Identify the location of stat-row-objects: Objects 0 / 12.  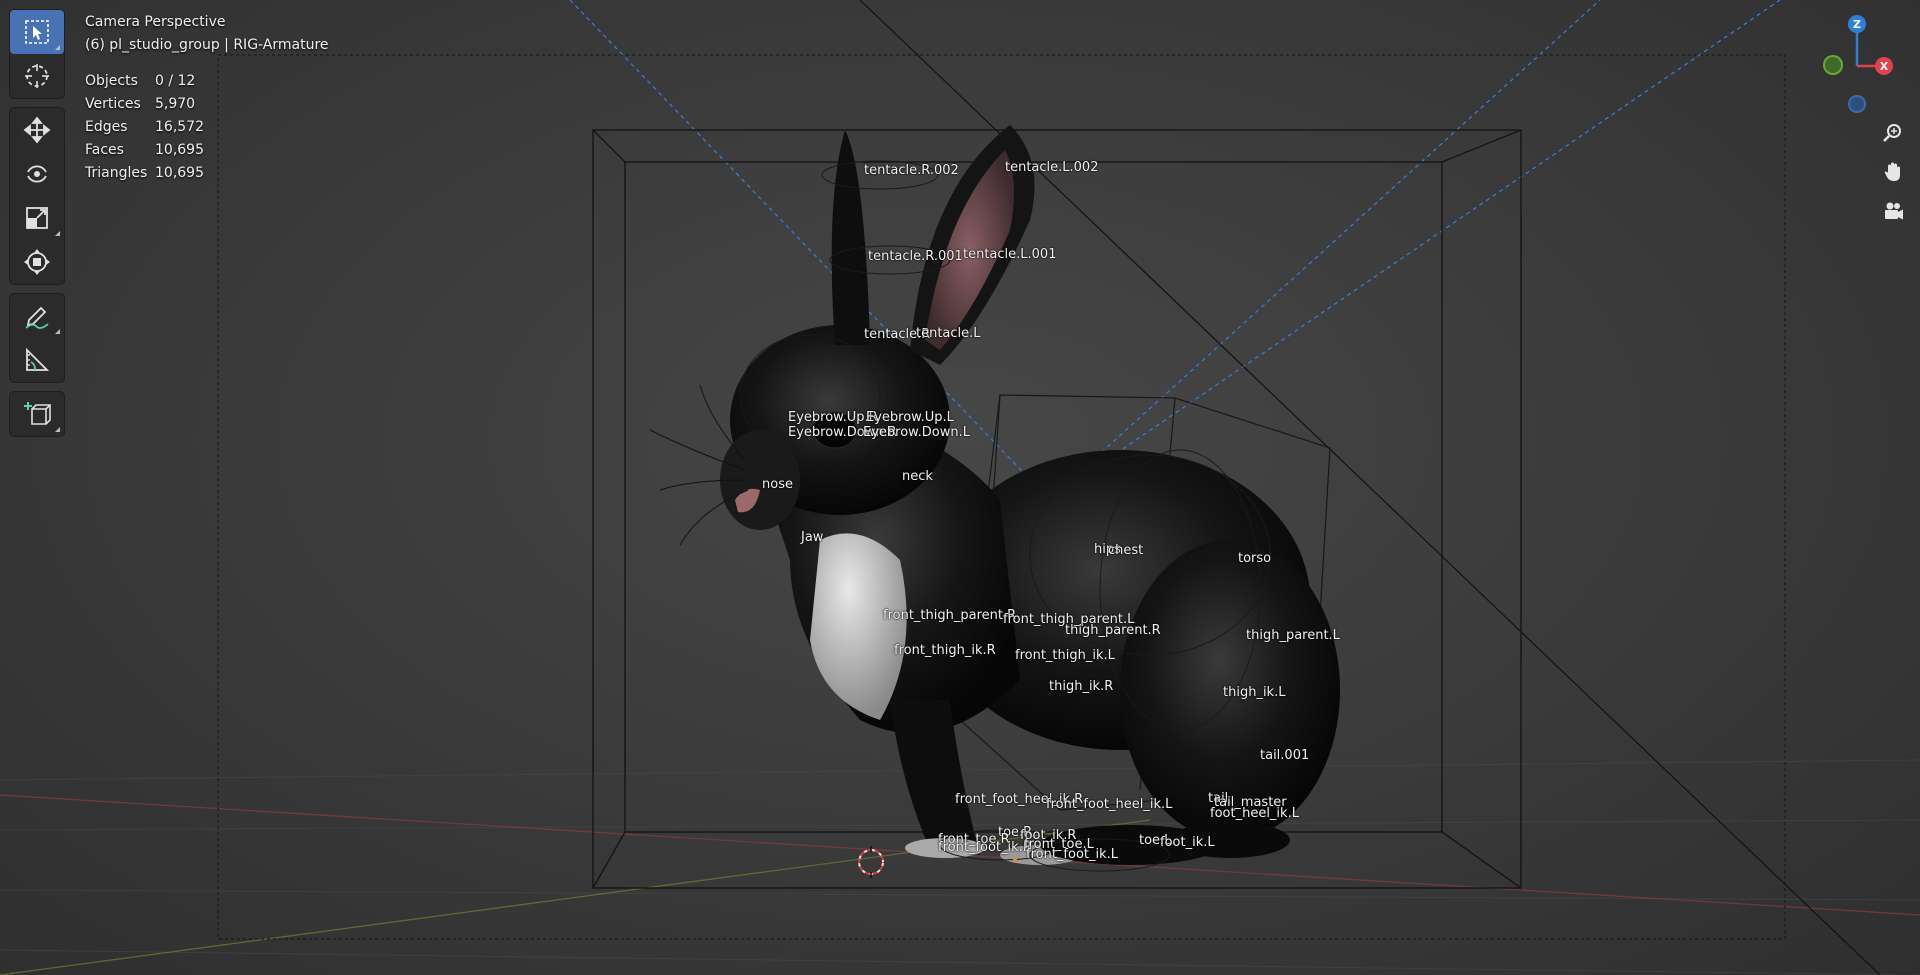
(140, 81).